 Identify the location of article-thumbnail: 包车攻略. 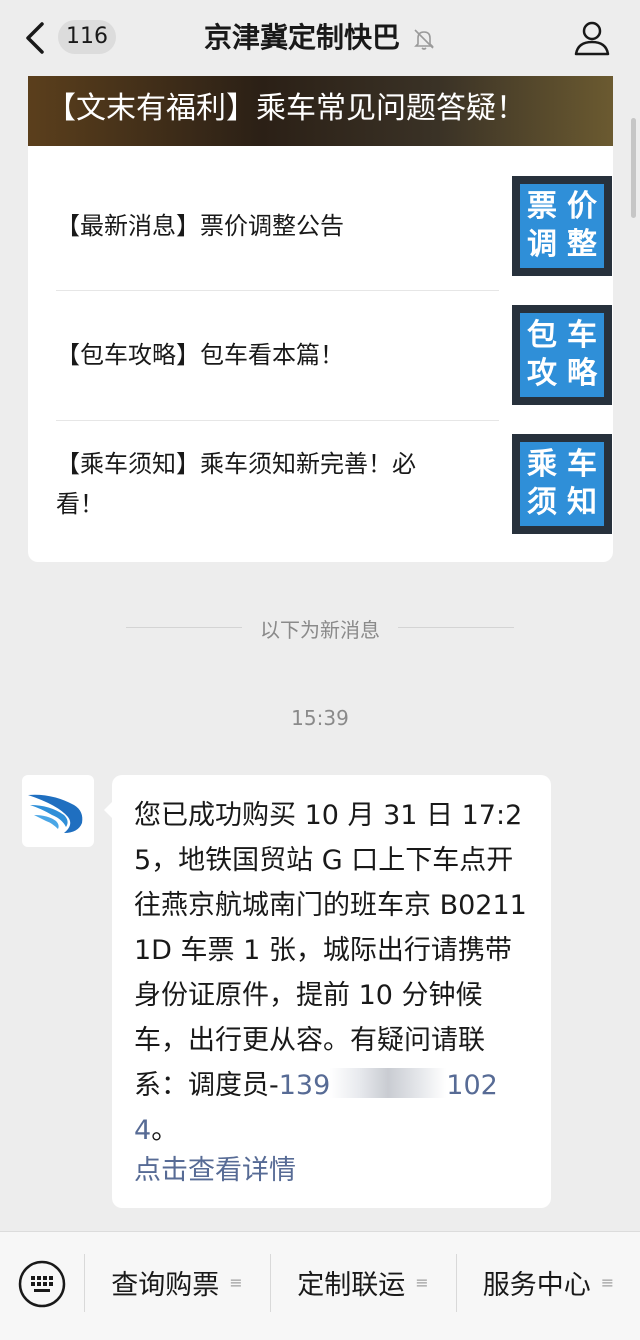
(562, 355).